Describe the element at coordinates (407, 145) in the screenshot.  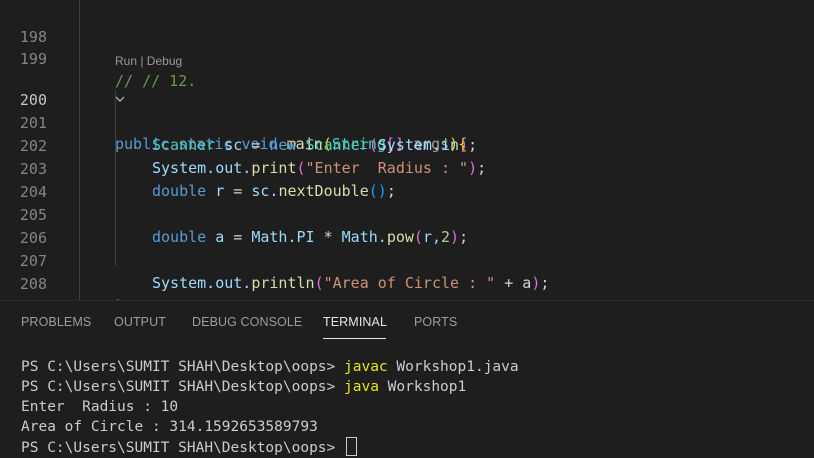
I see `code-line: 202 System.out.print("Enter Radius : ");` at that location.